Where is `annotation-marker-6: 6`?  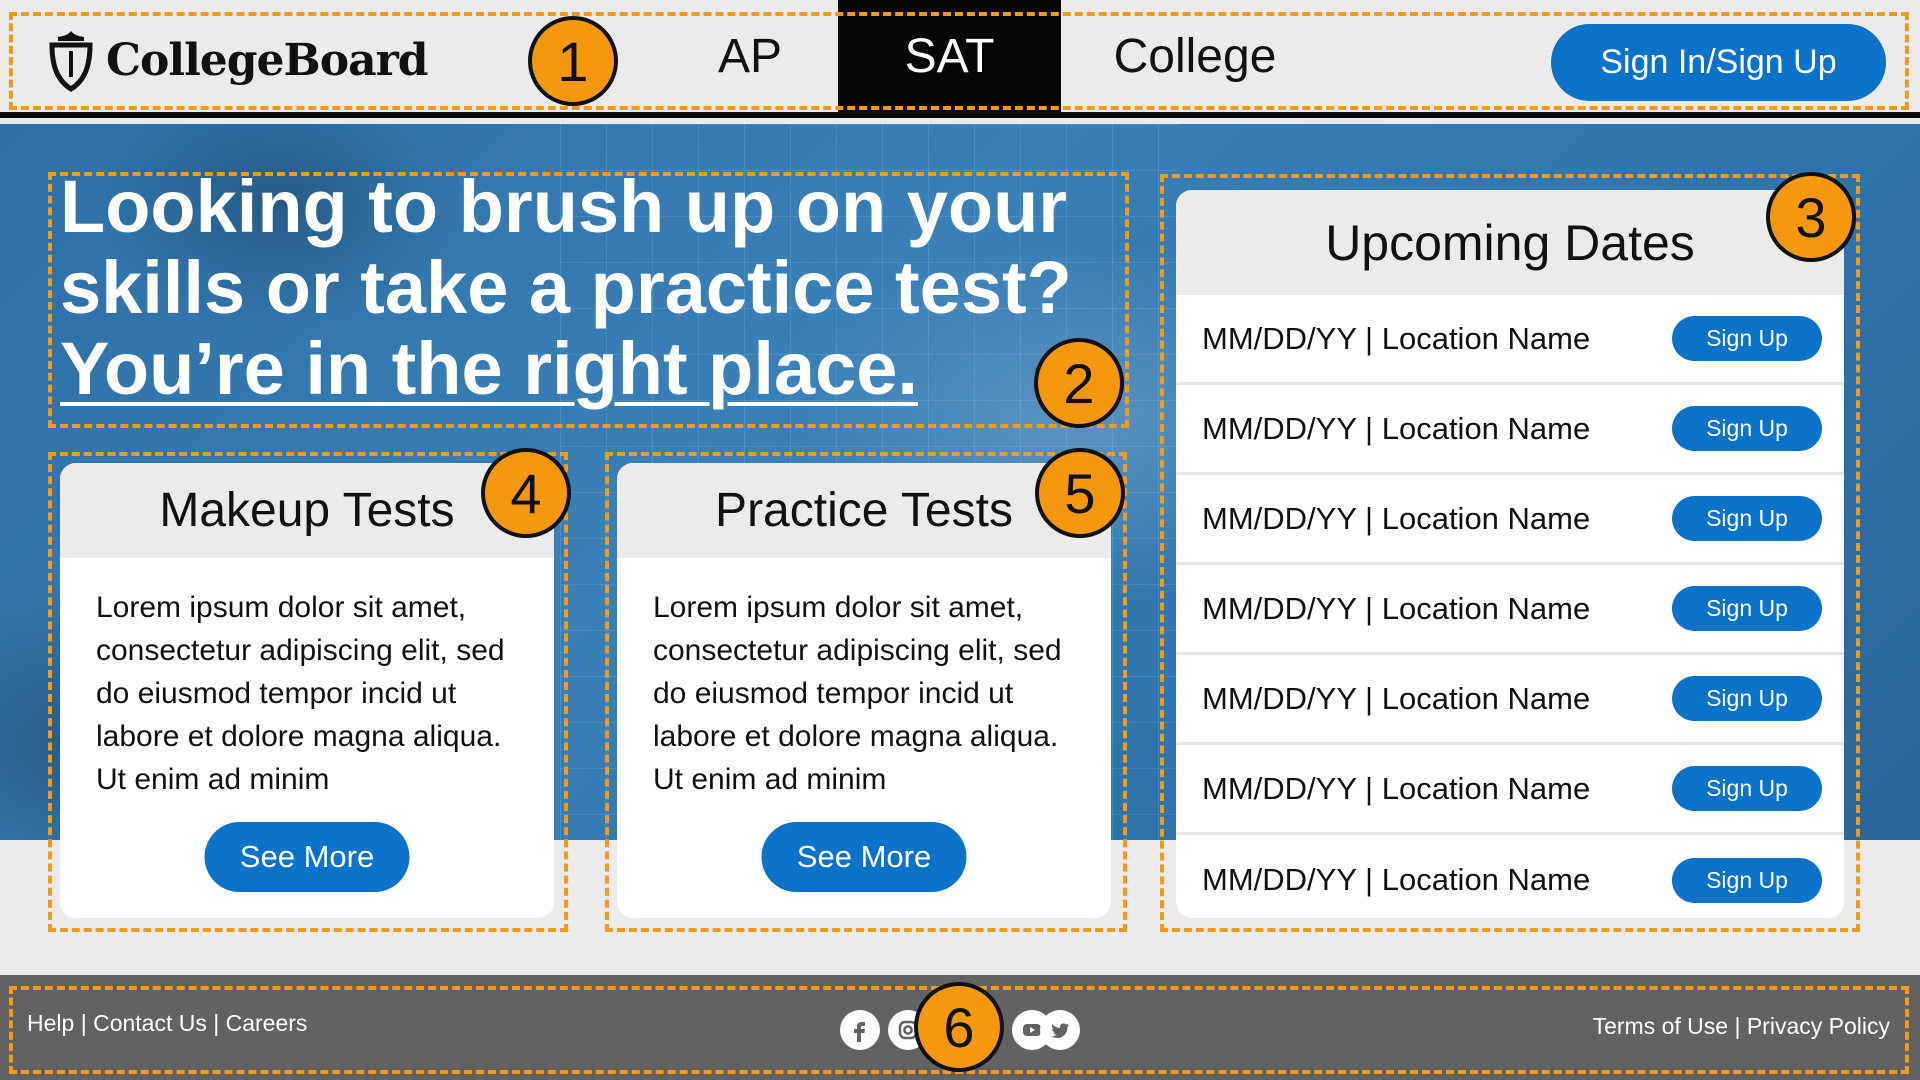
annotation-marker-6: 6 is located at coordinates (959, 1027).